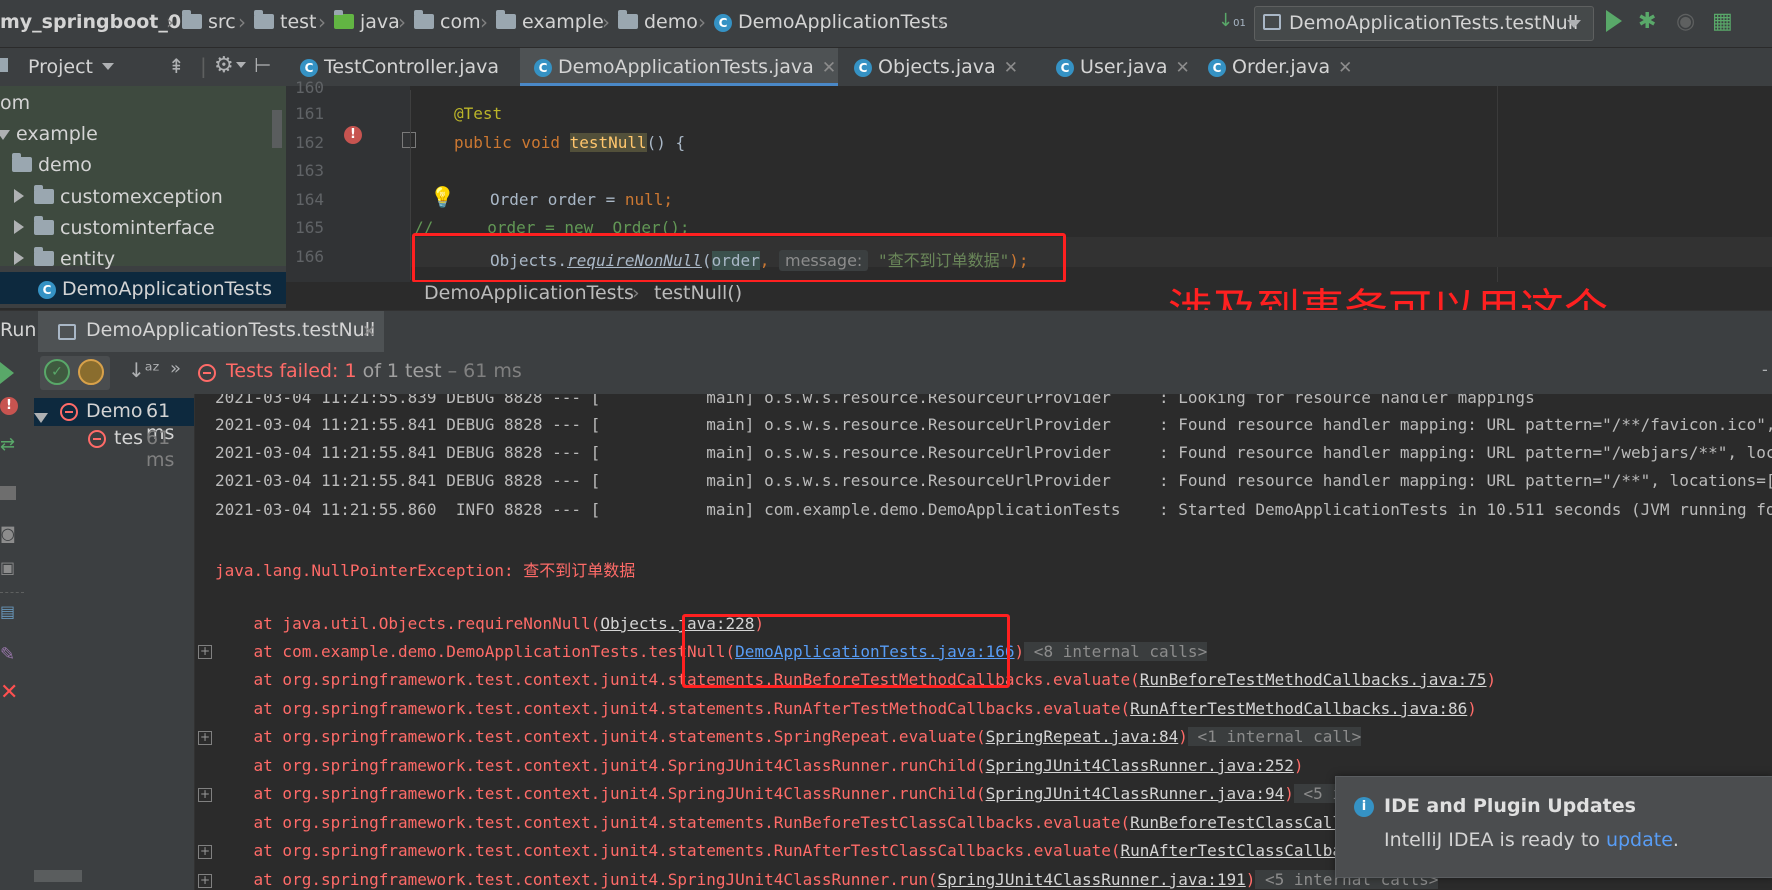 This screenshot has height=890, width=1772. I want to click on rerun-failed-icon: !, so click(9, 406).